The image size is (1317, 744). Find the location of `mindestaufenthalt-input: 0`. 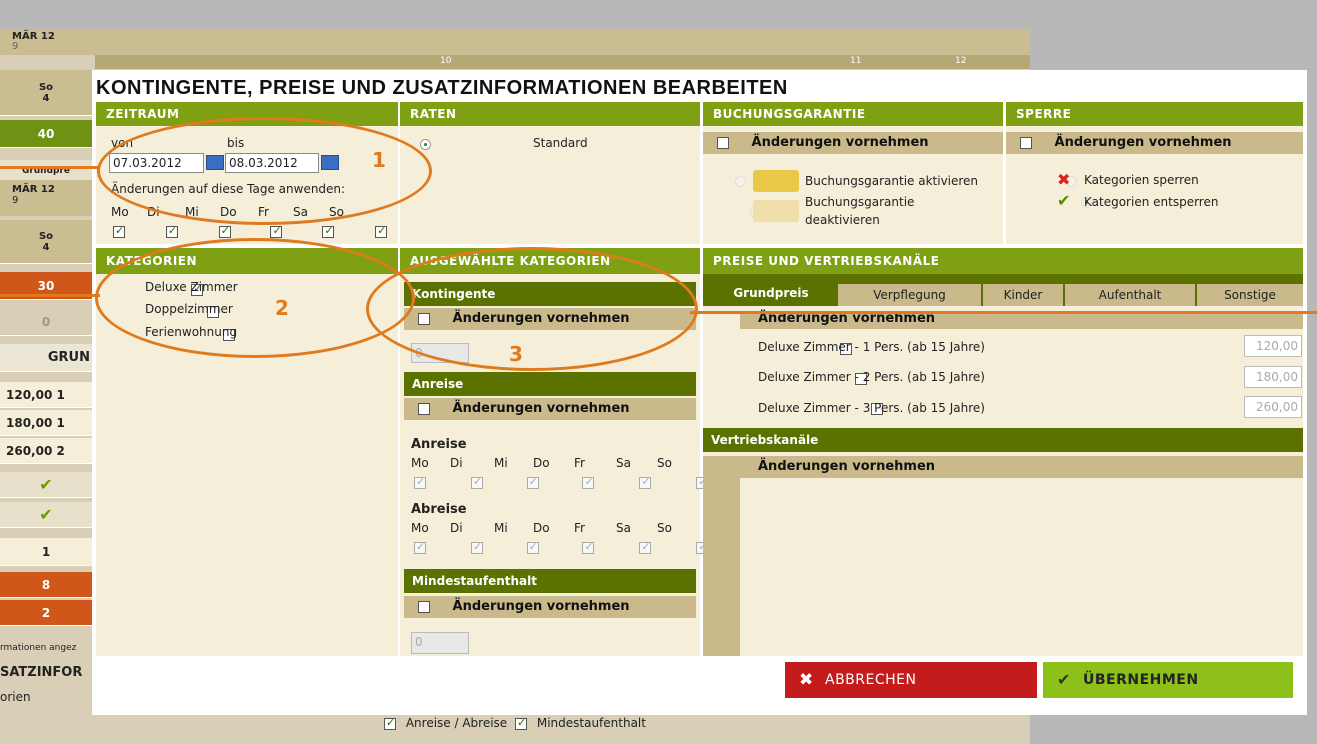

mindestaufenthalt-input: 0 is located at coordinates (440, 643).